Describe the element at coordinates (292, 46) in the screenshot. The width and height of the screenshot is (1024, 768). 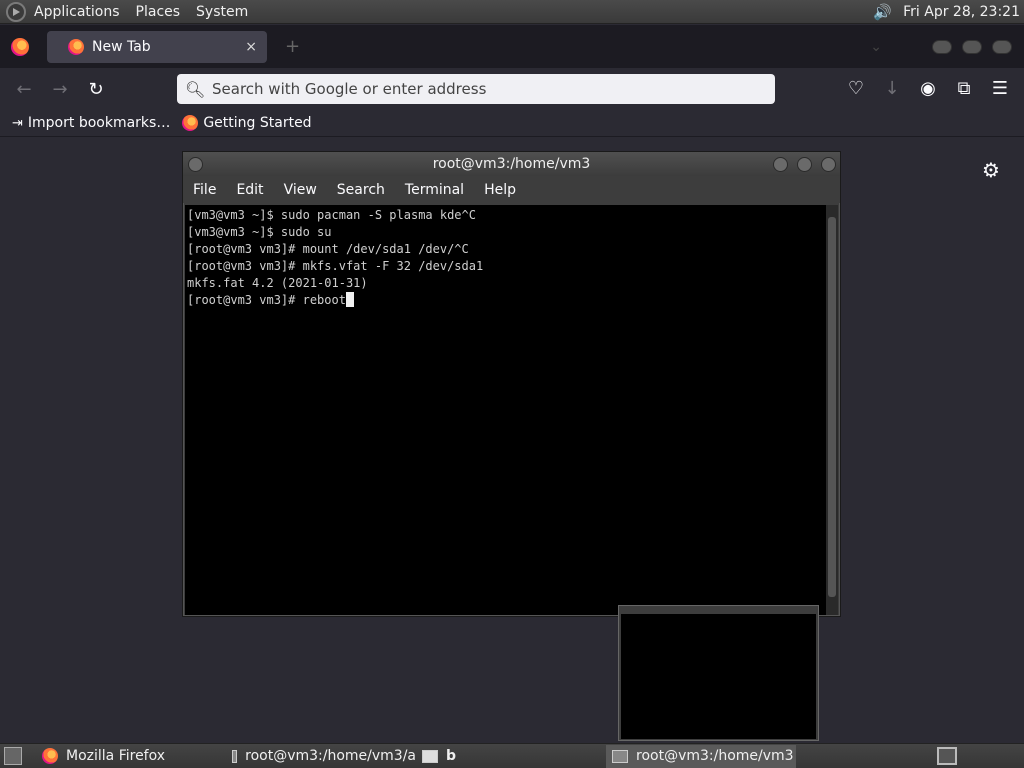
I see `new-tab-button: +` at that location.